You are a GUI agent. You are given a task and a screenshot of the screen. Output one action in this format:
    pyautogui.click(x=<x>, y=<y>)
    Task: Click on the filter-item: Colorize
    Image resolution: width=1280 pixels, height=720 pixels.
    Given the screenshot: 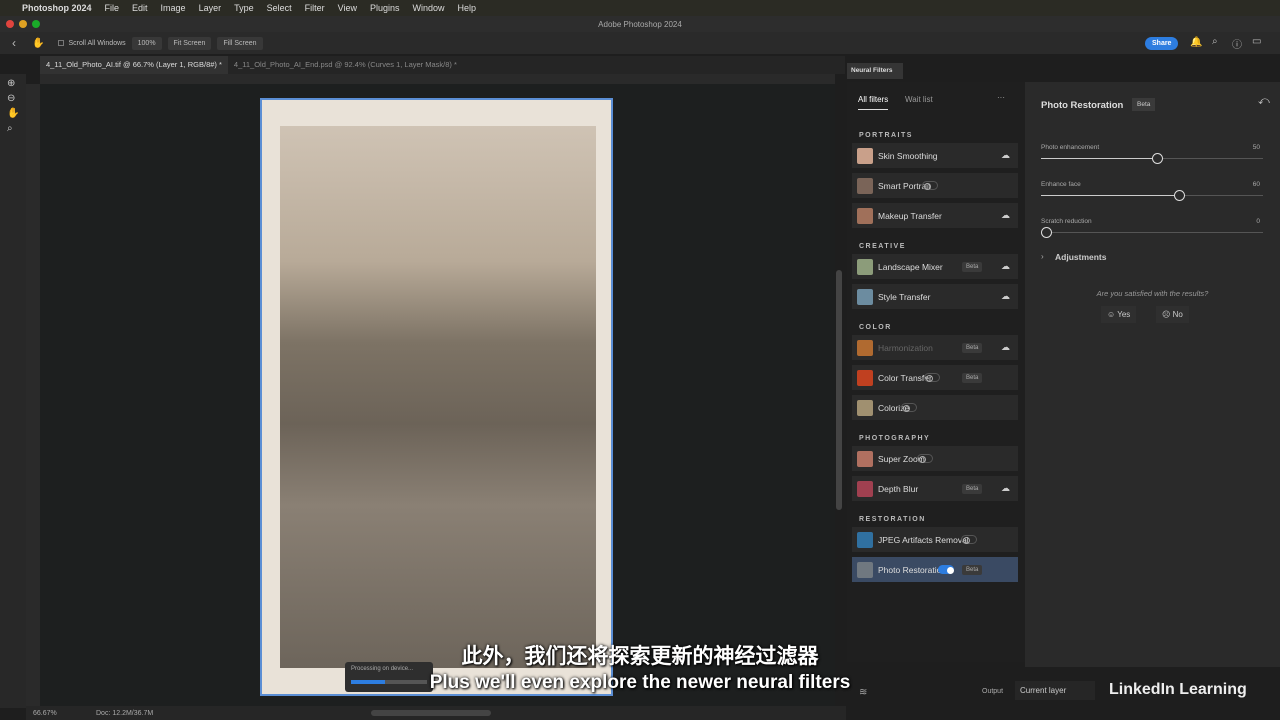 What is the action you would take?
    pyautogui.click(x=935, y=407)
    